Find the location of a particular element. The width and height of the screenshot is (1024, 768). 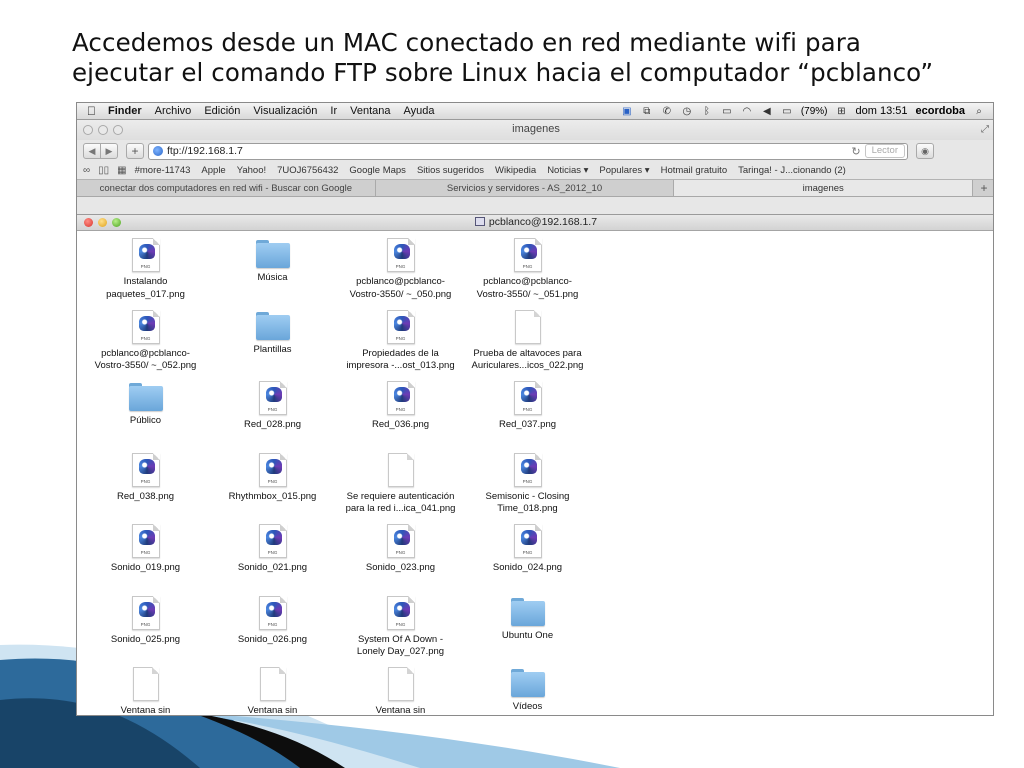

volume-icon: ◀ is located at coordinates (767, 111).